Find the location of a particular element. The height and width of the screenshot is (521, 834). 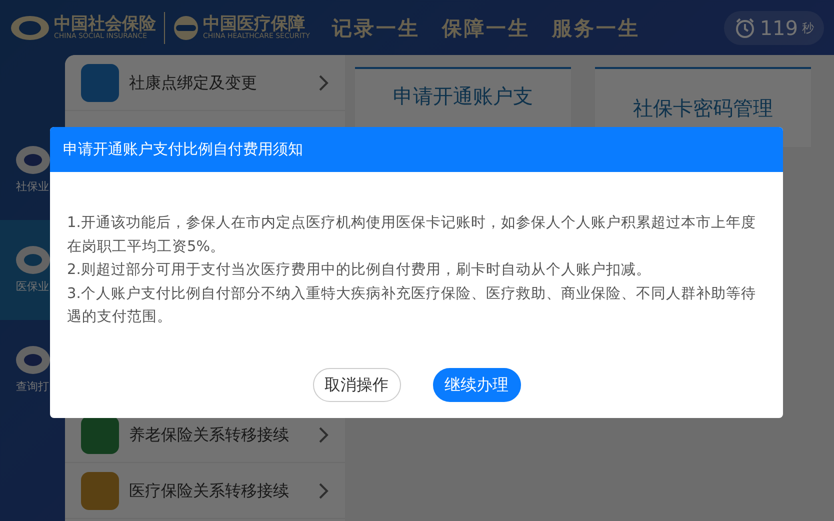

sidebar-label: 查询打 is located at coordinates (32, 386).